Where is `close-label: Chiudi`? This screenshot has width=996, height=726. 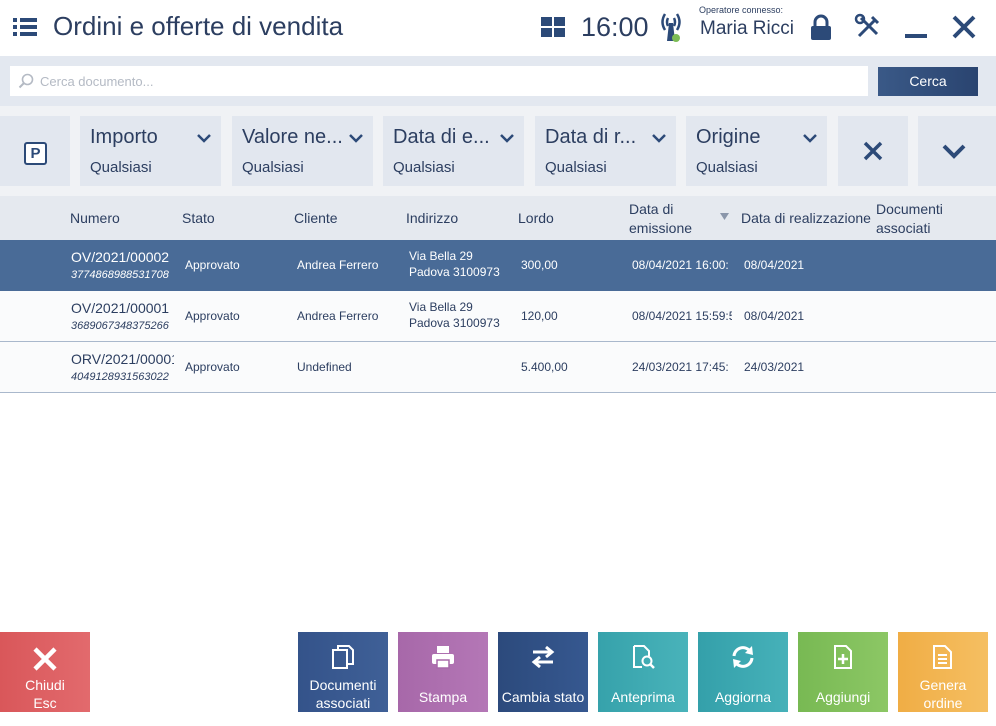 close-label: Chiudi is located at coordinates (45, 685).